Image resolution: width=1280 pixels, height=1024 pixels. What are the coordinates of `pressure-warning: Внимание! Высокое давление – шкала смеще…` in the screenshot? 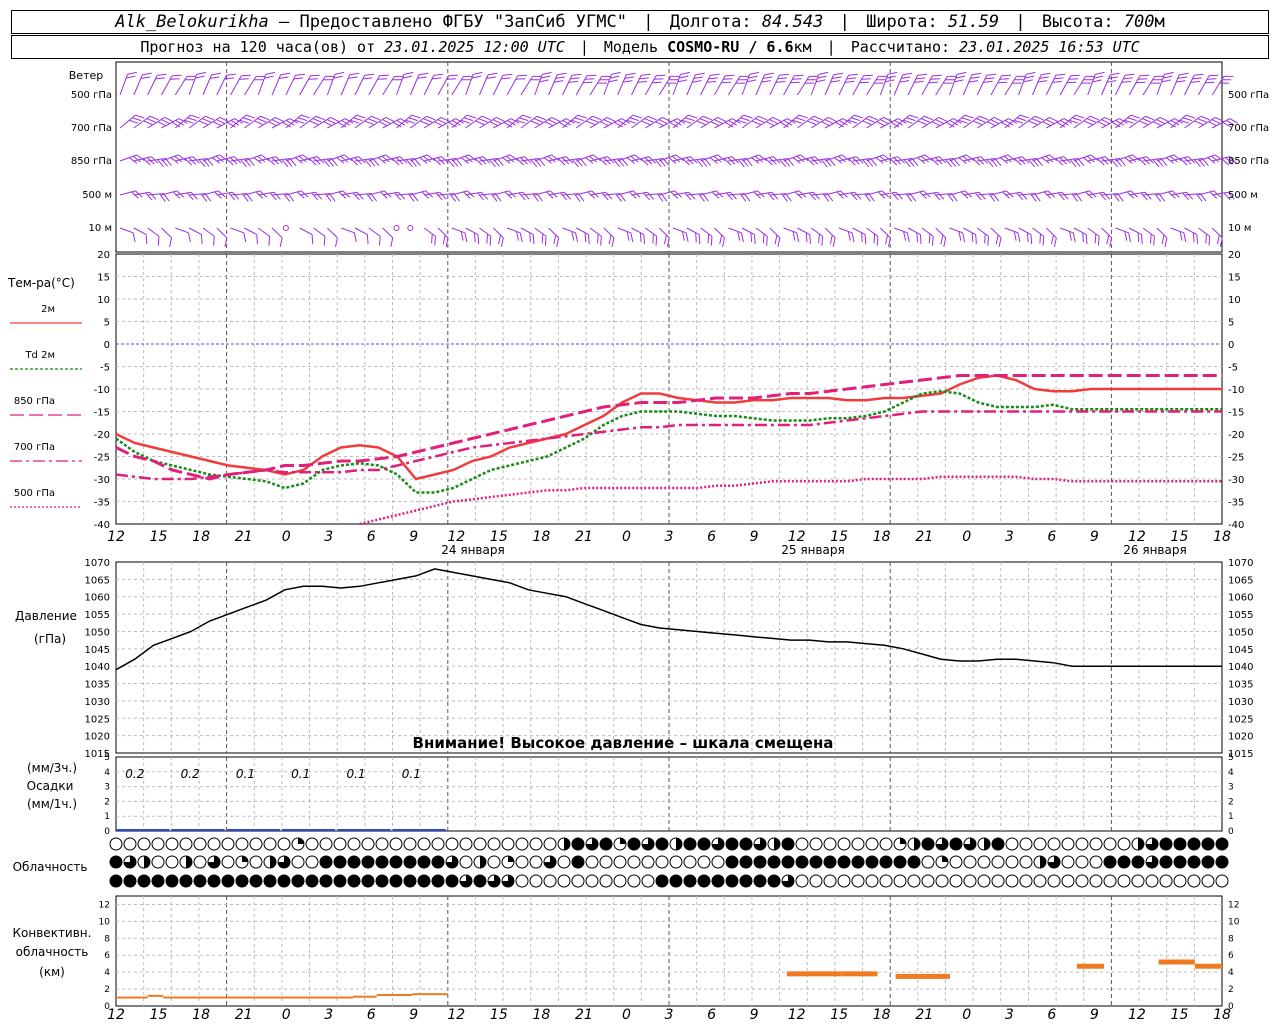 It's located at (623, 743).